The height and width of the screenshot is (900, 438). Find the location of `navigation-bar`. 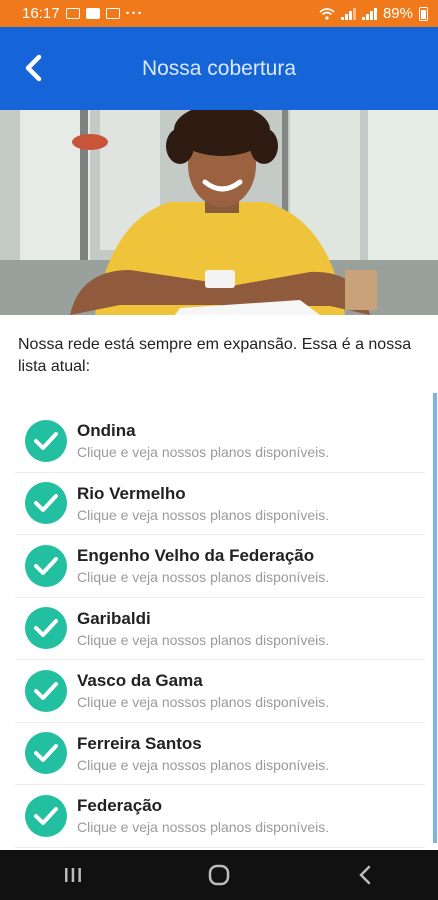

navigation-bar is located at coordinates (219, 875).